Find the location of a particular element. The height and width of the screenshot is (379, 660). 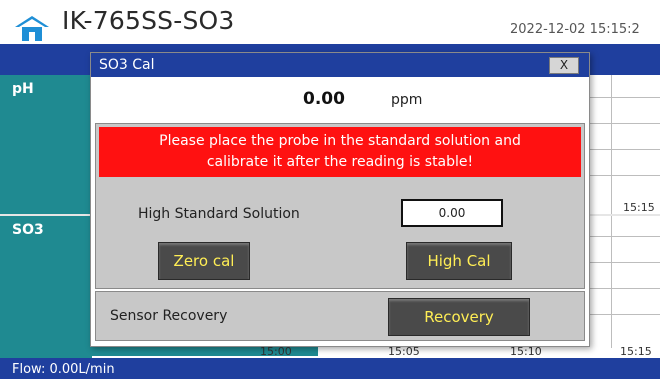

top-time-label: 15:15 is located at coordinates (639, 207).